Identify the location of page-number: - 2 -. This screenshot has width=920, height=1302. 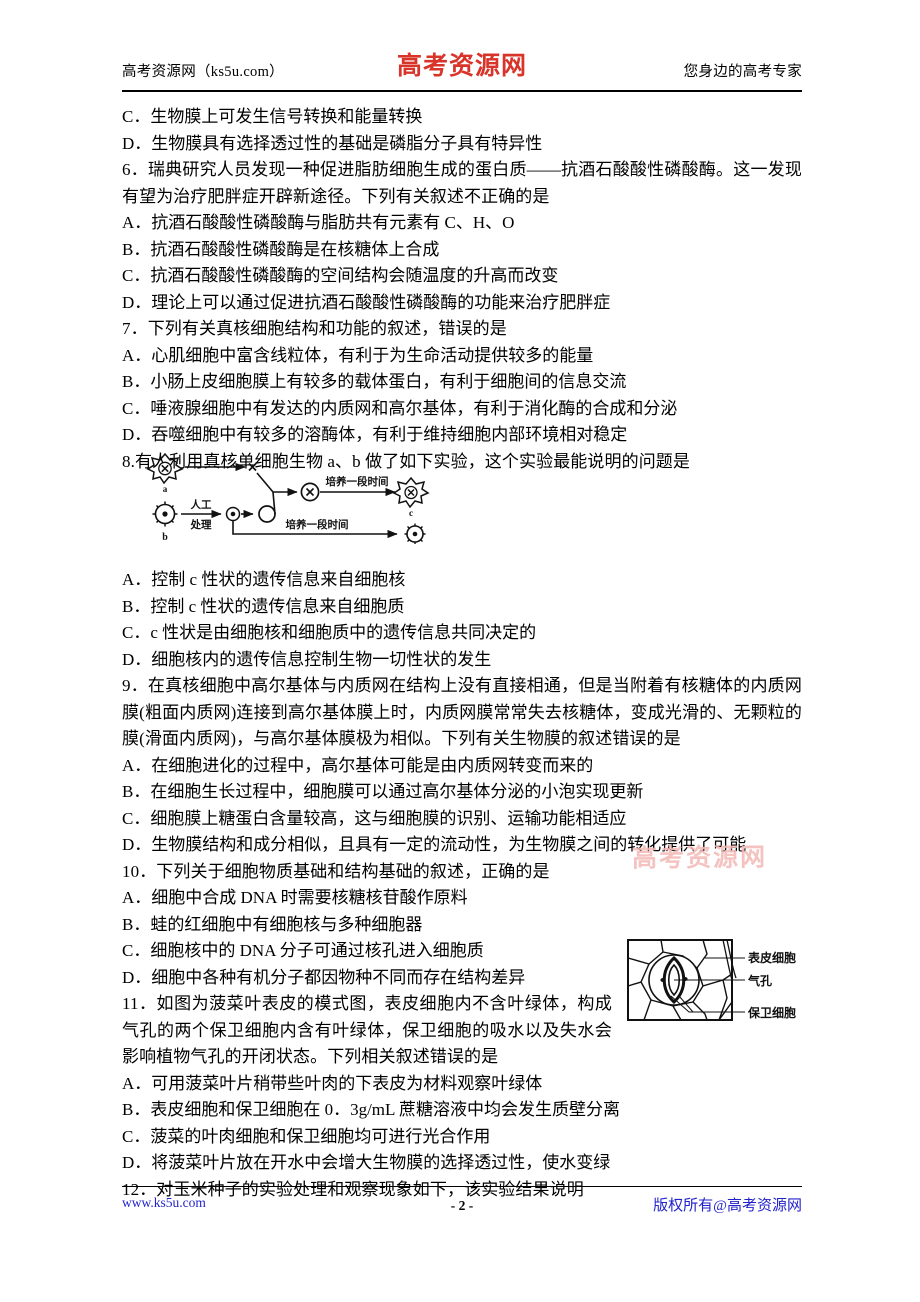
(462, 1205).